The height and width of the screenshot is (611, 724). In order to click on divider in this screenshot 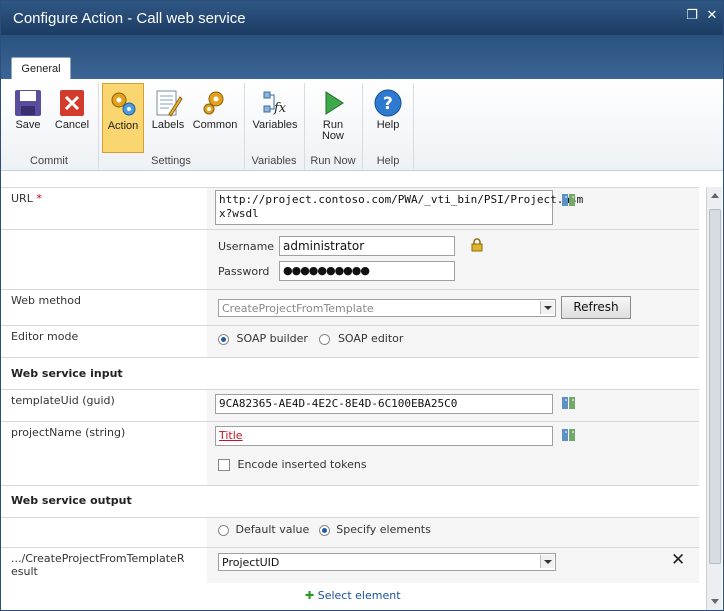, I will do `click(413, 126)`.